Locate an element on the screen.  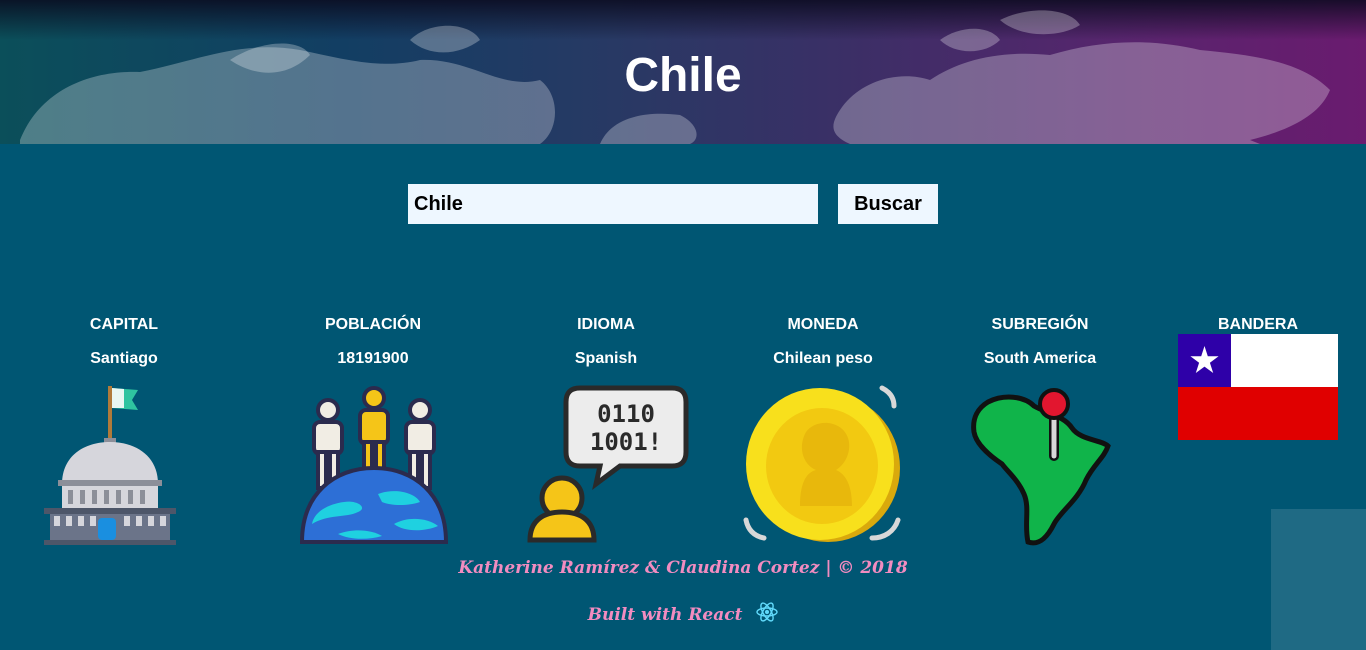
corner-overlay is located at coordinates (1318, 579).